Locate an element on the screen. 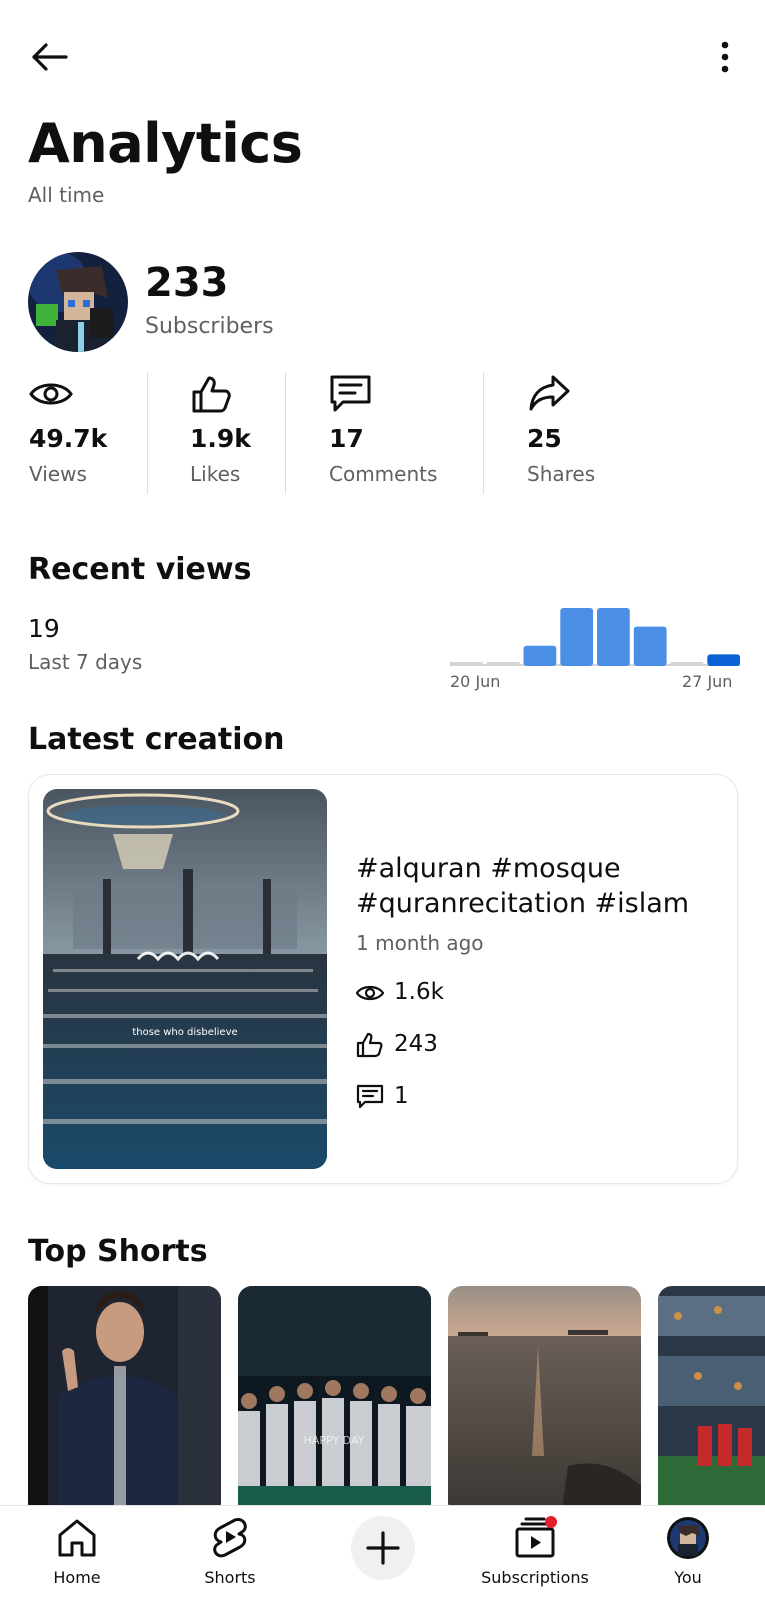 Image resolution: width=765 pixels, height=1600 pixels. page-title: Analytics is located at coordinates (165, 143).